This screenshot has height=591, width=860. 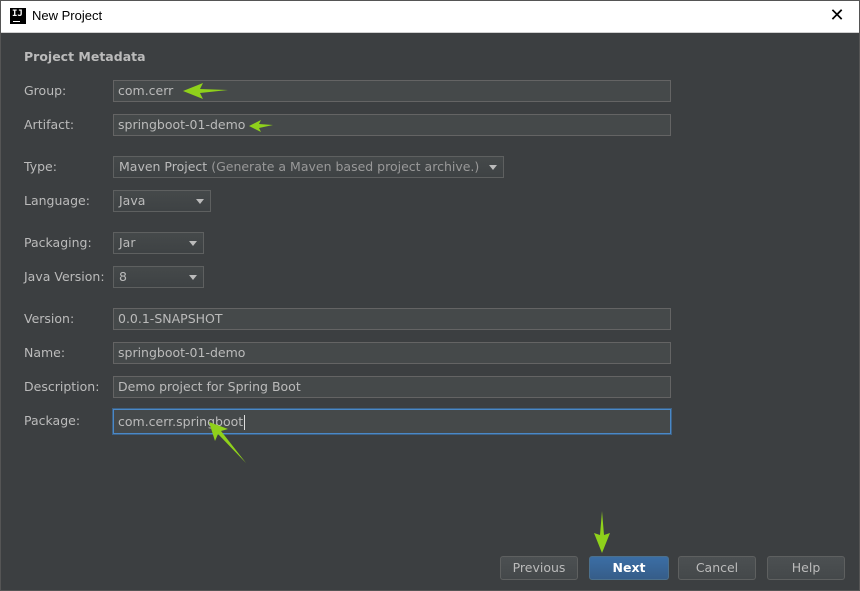 I want to click on previous-button: Previous, so click(x=539, y=568).